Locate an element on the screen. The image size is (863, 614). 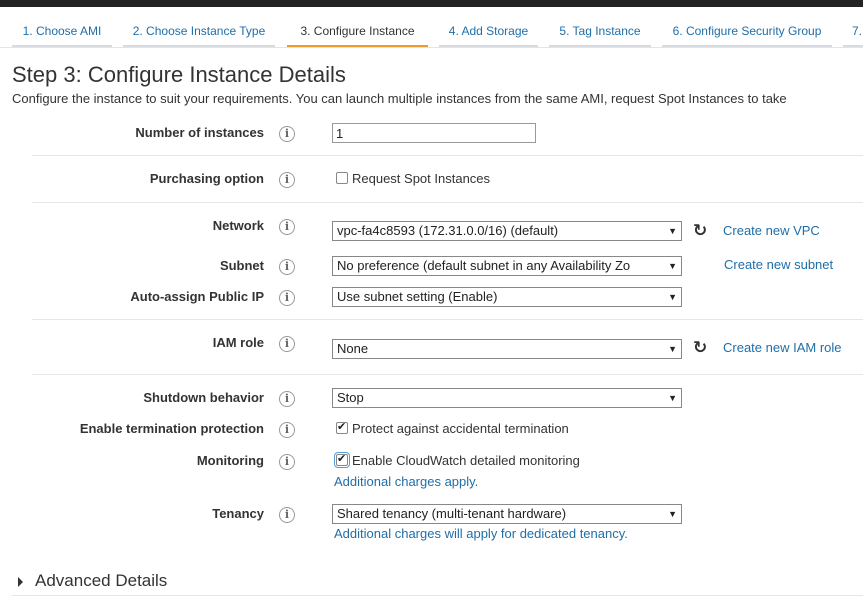
instances-input is located at coordinates (434, 133).